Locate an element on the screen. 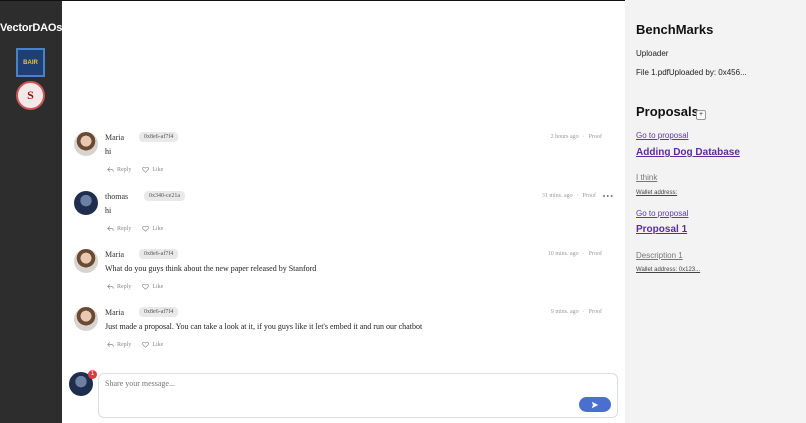 The image size is (806, 423). app-brand: VectorDAOs is located at coordinates (31, 28).